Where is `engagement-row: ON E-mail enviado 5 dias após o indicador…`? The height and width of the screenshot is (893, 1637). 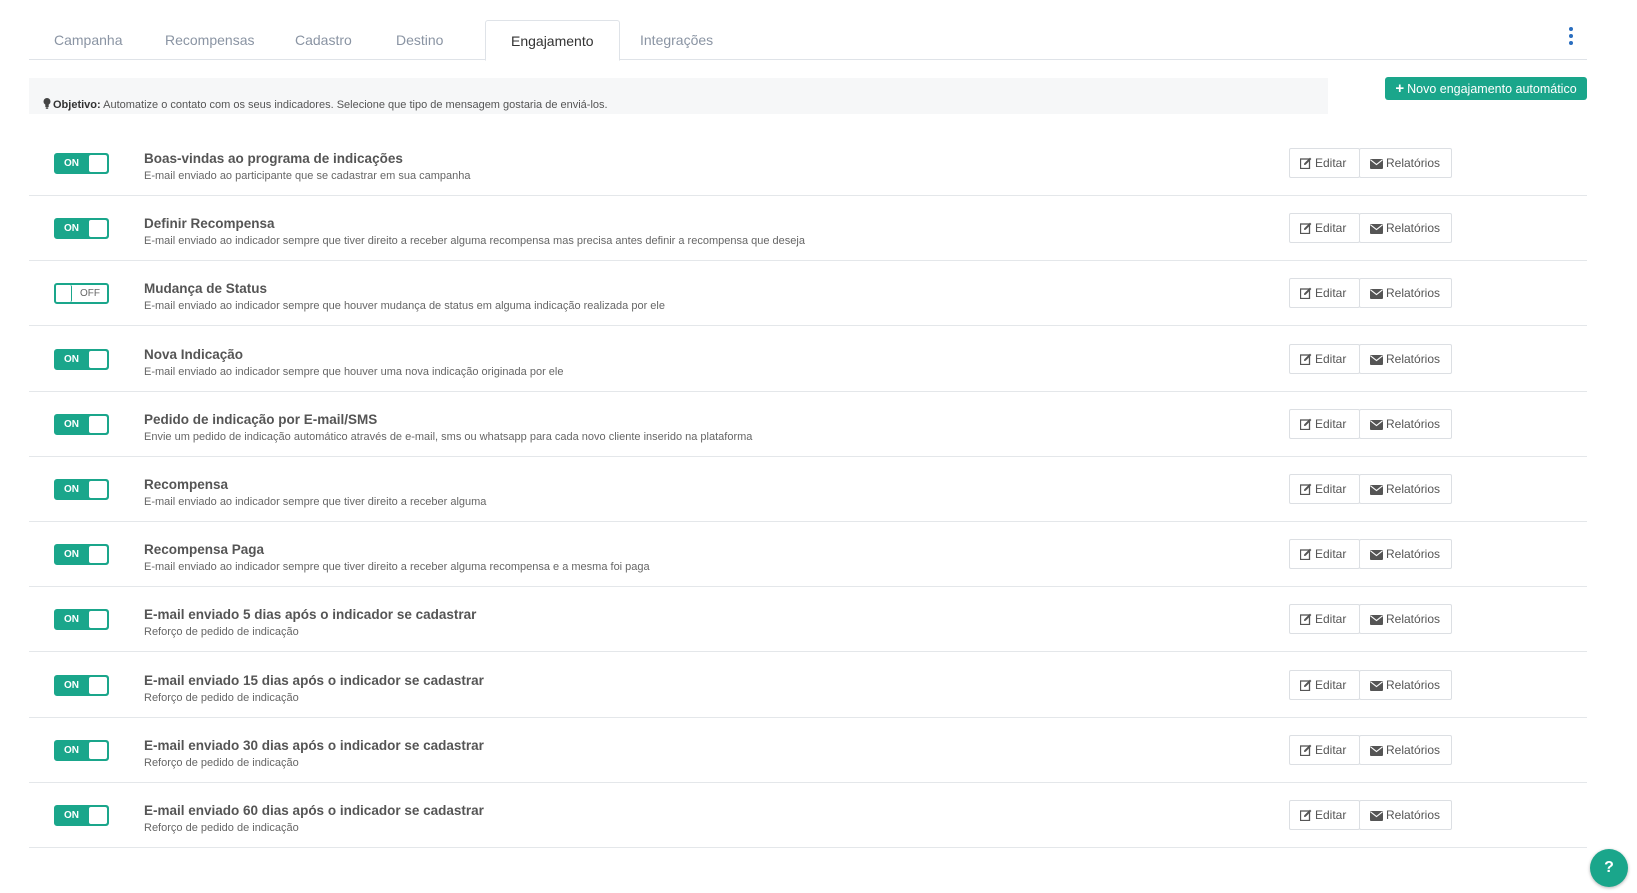 engagement-row: ON E-mail enviado 5 dias após o indicador… is located at coordinates (808, 618).